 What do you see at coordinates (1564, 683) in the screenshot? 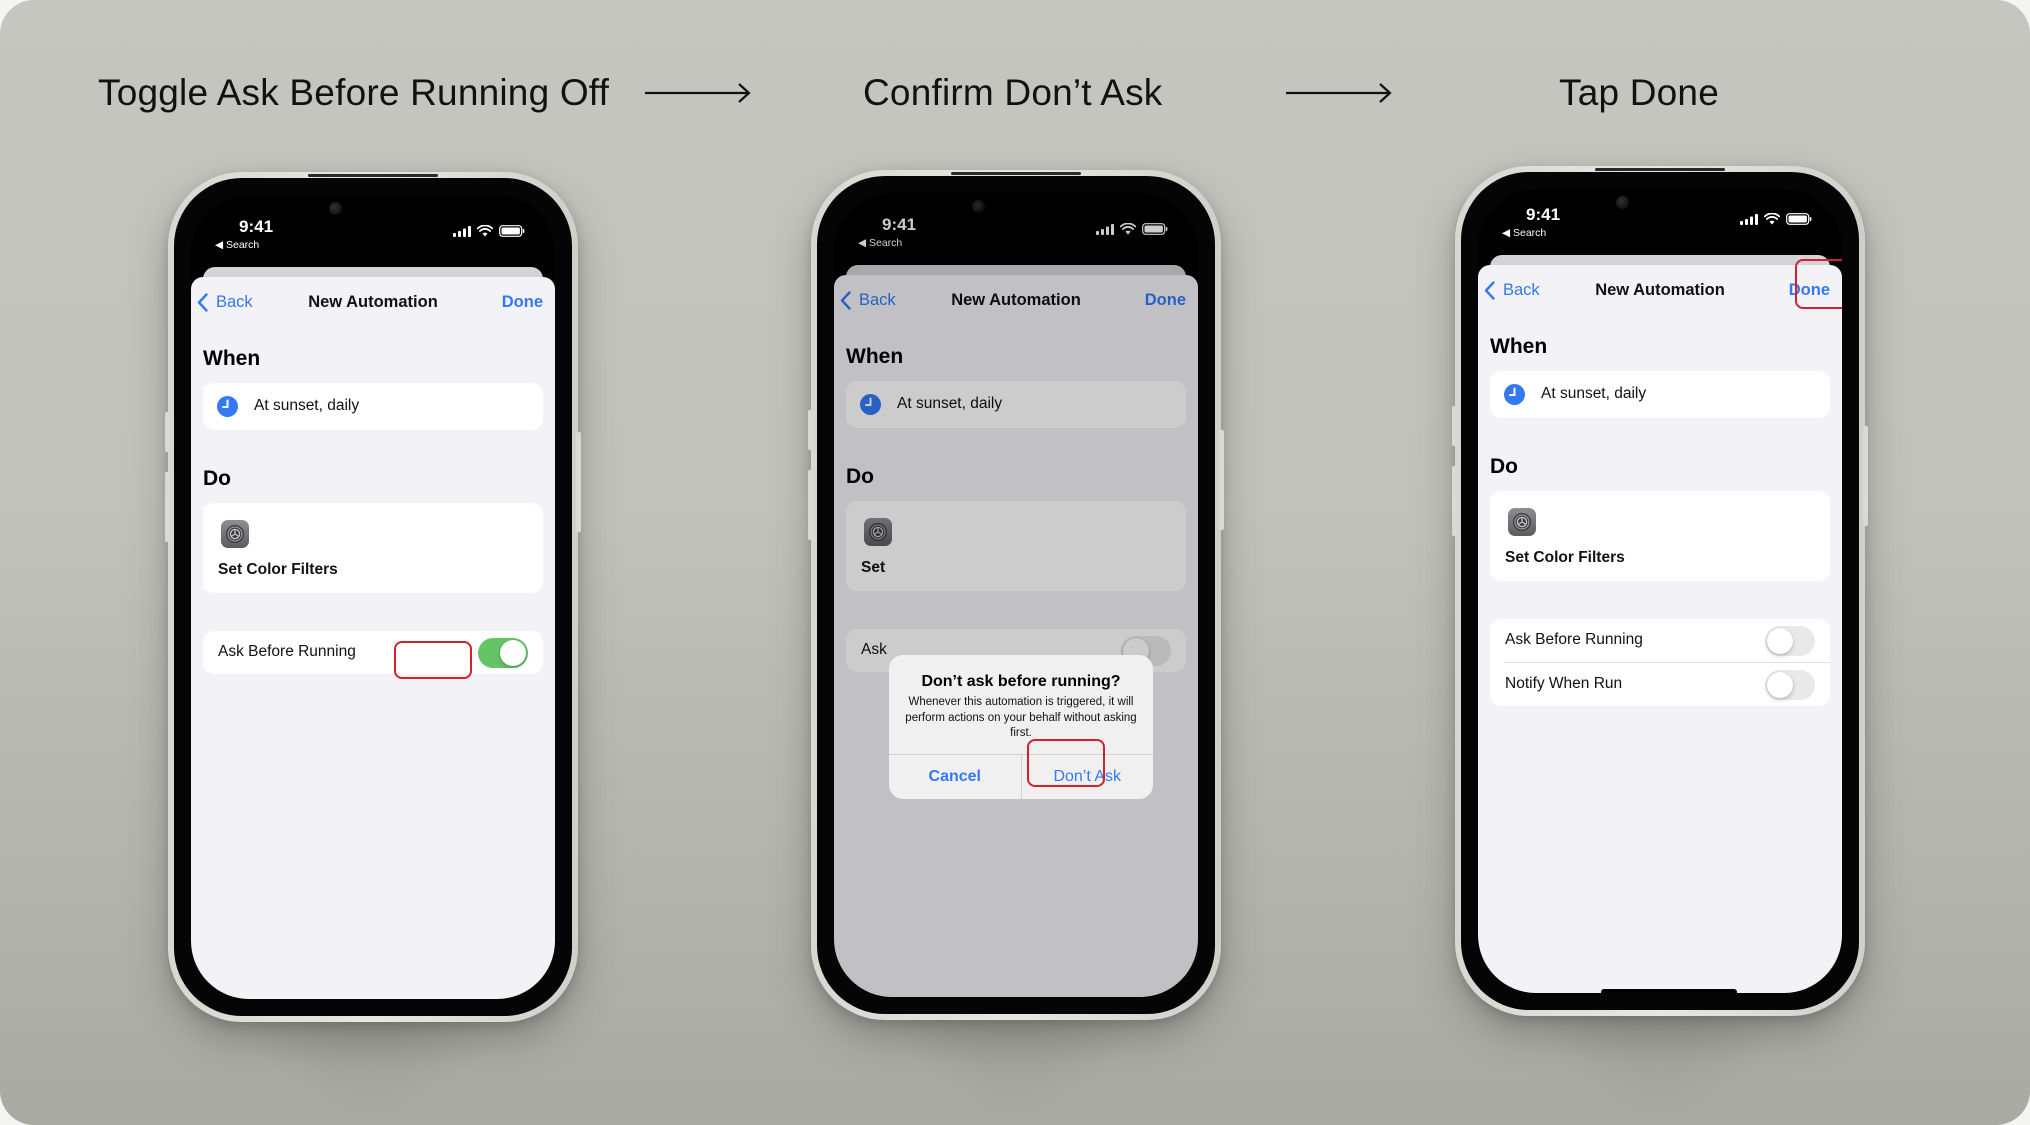
I see `notify-when-run-label: Notify When Run` at bounding box center [1564, 683].